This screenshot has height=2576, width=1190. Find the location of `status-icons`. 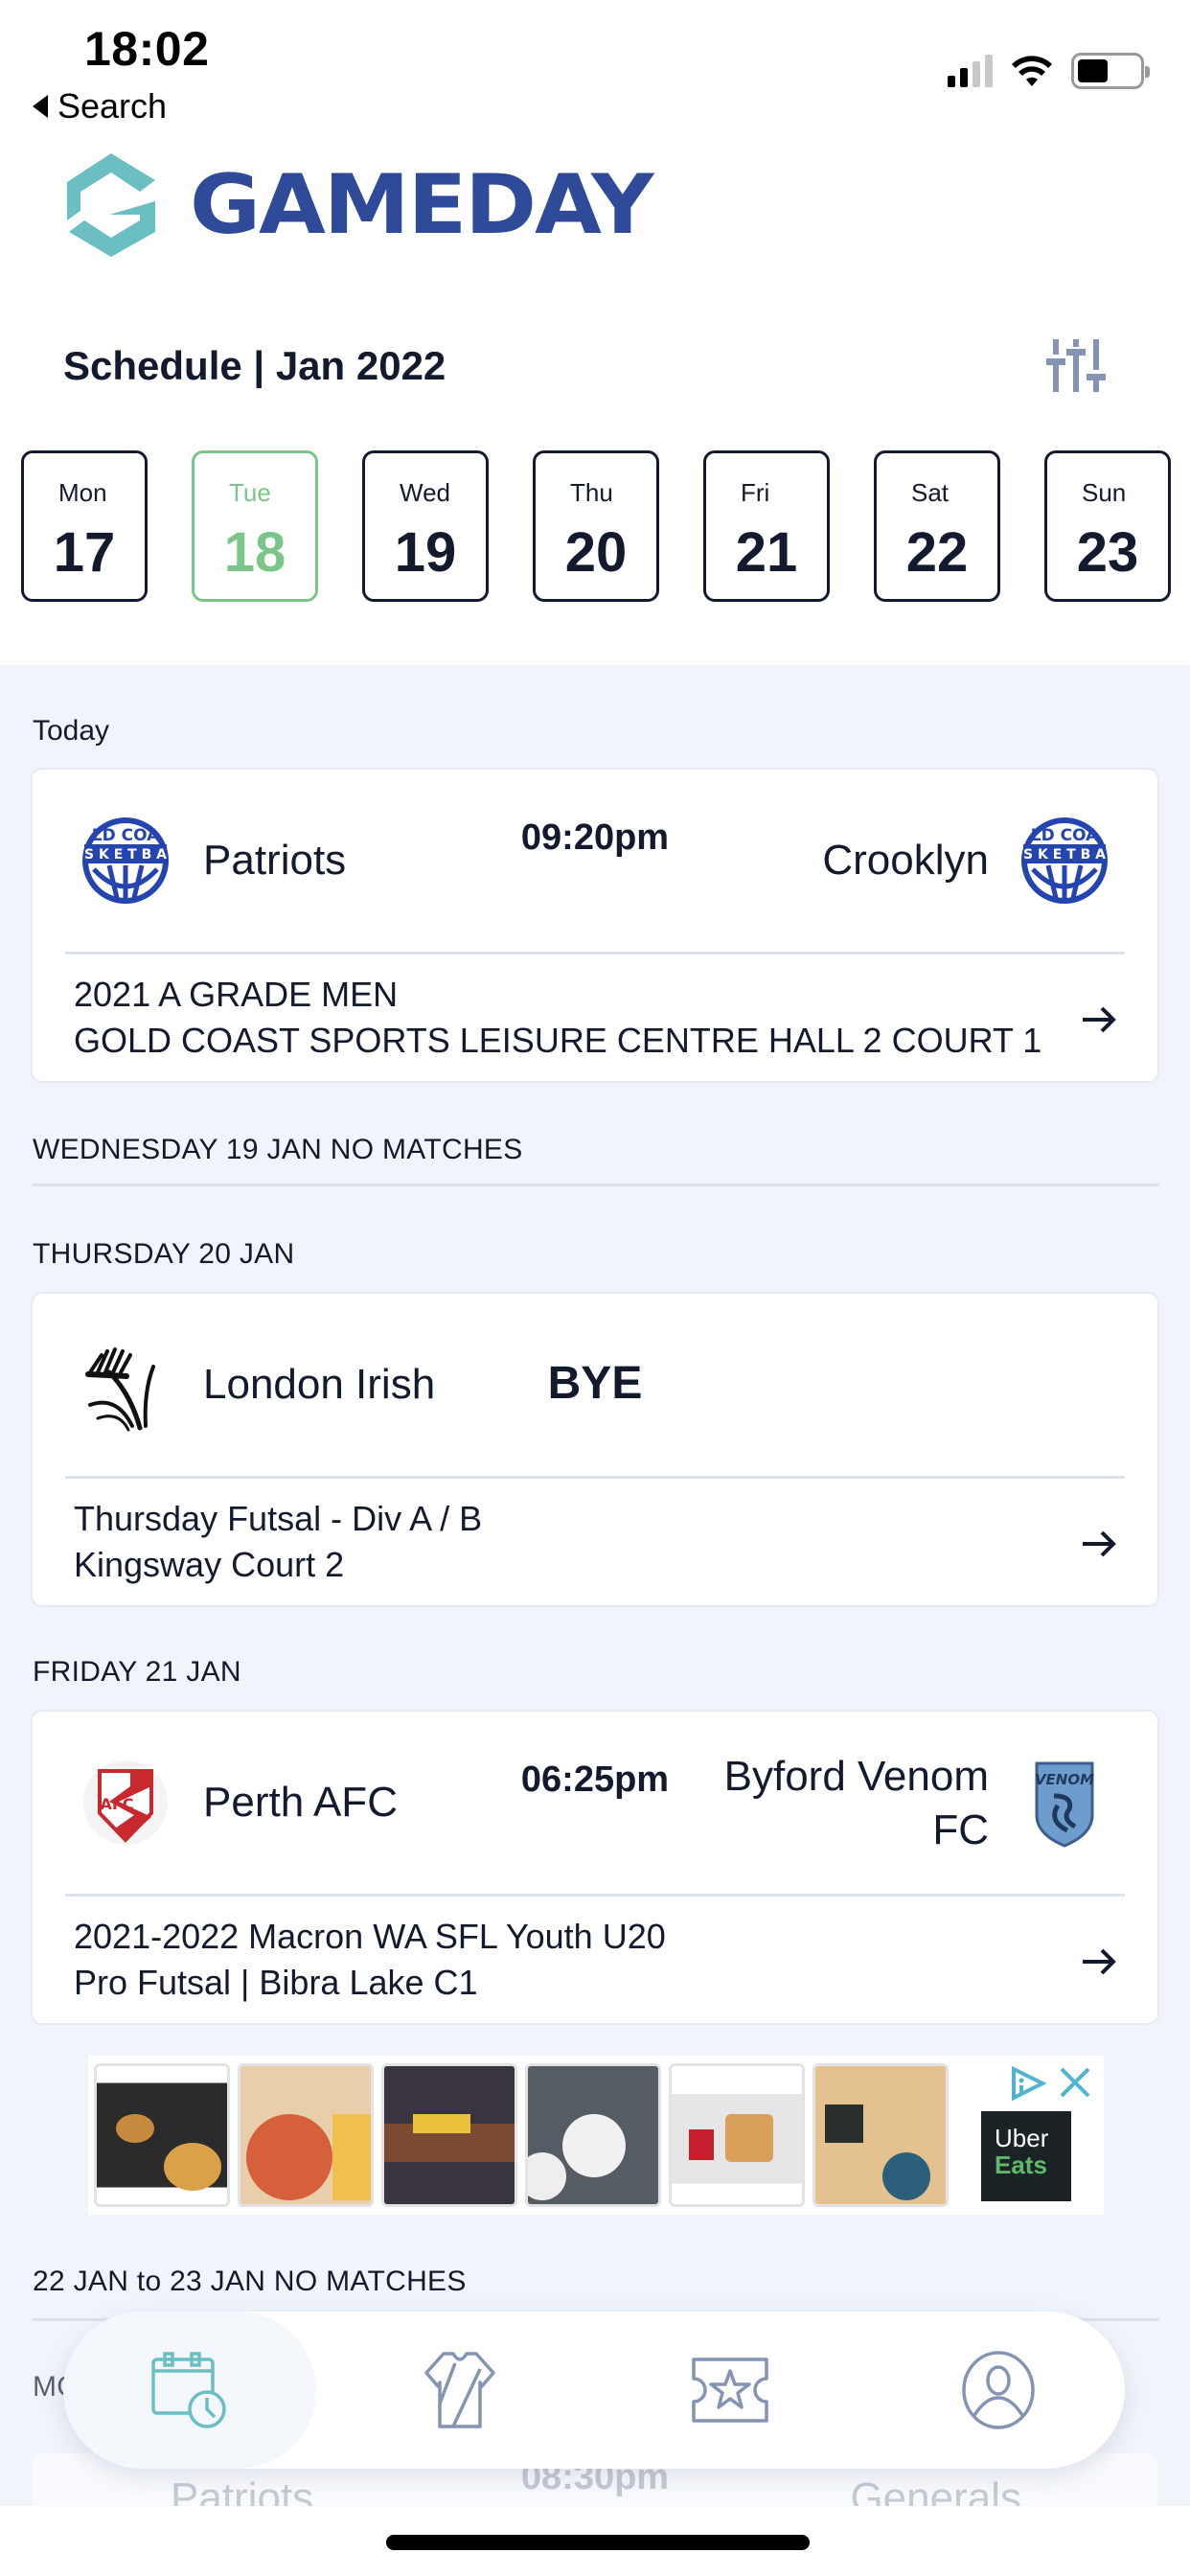

status-icons is located at coordinates (1049, 71).